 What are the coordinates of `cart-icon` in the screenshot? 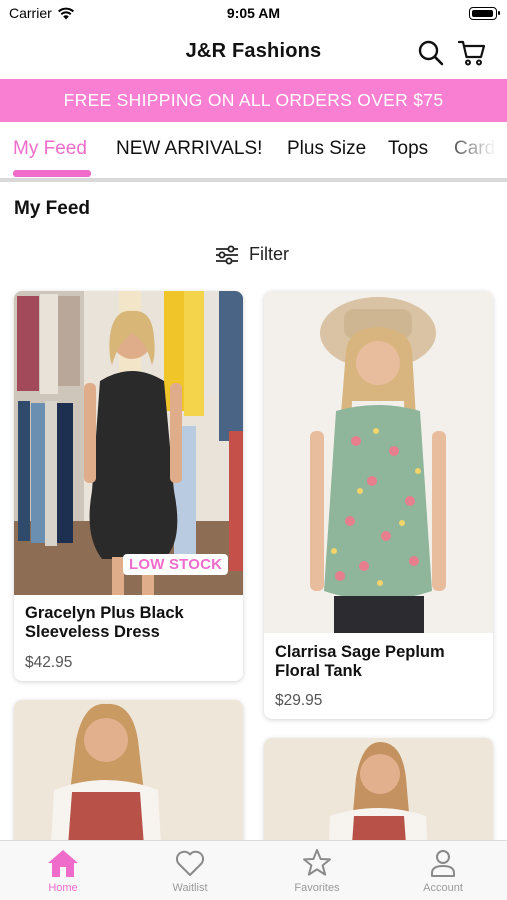 It's located at (471, 53).